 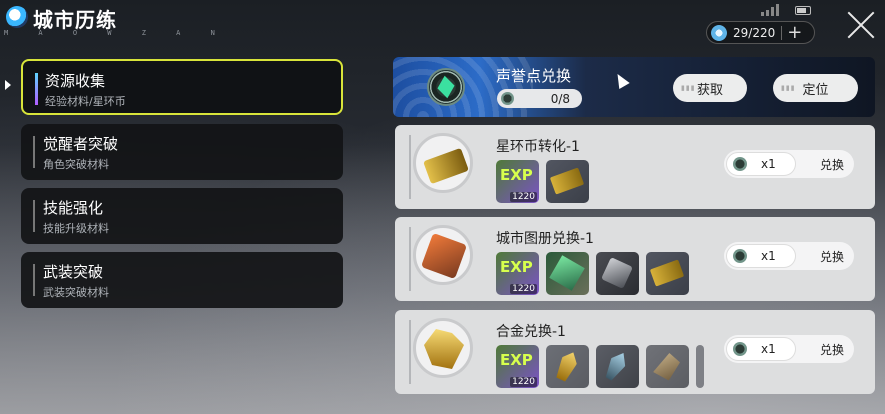 I want to click on reputation-count-value: 0/8, so click(x=560, y=98).